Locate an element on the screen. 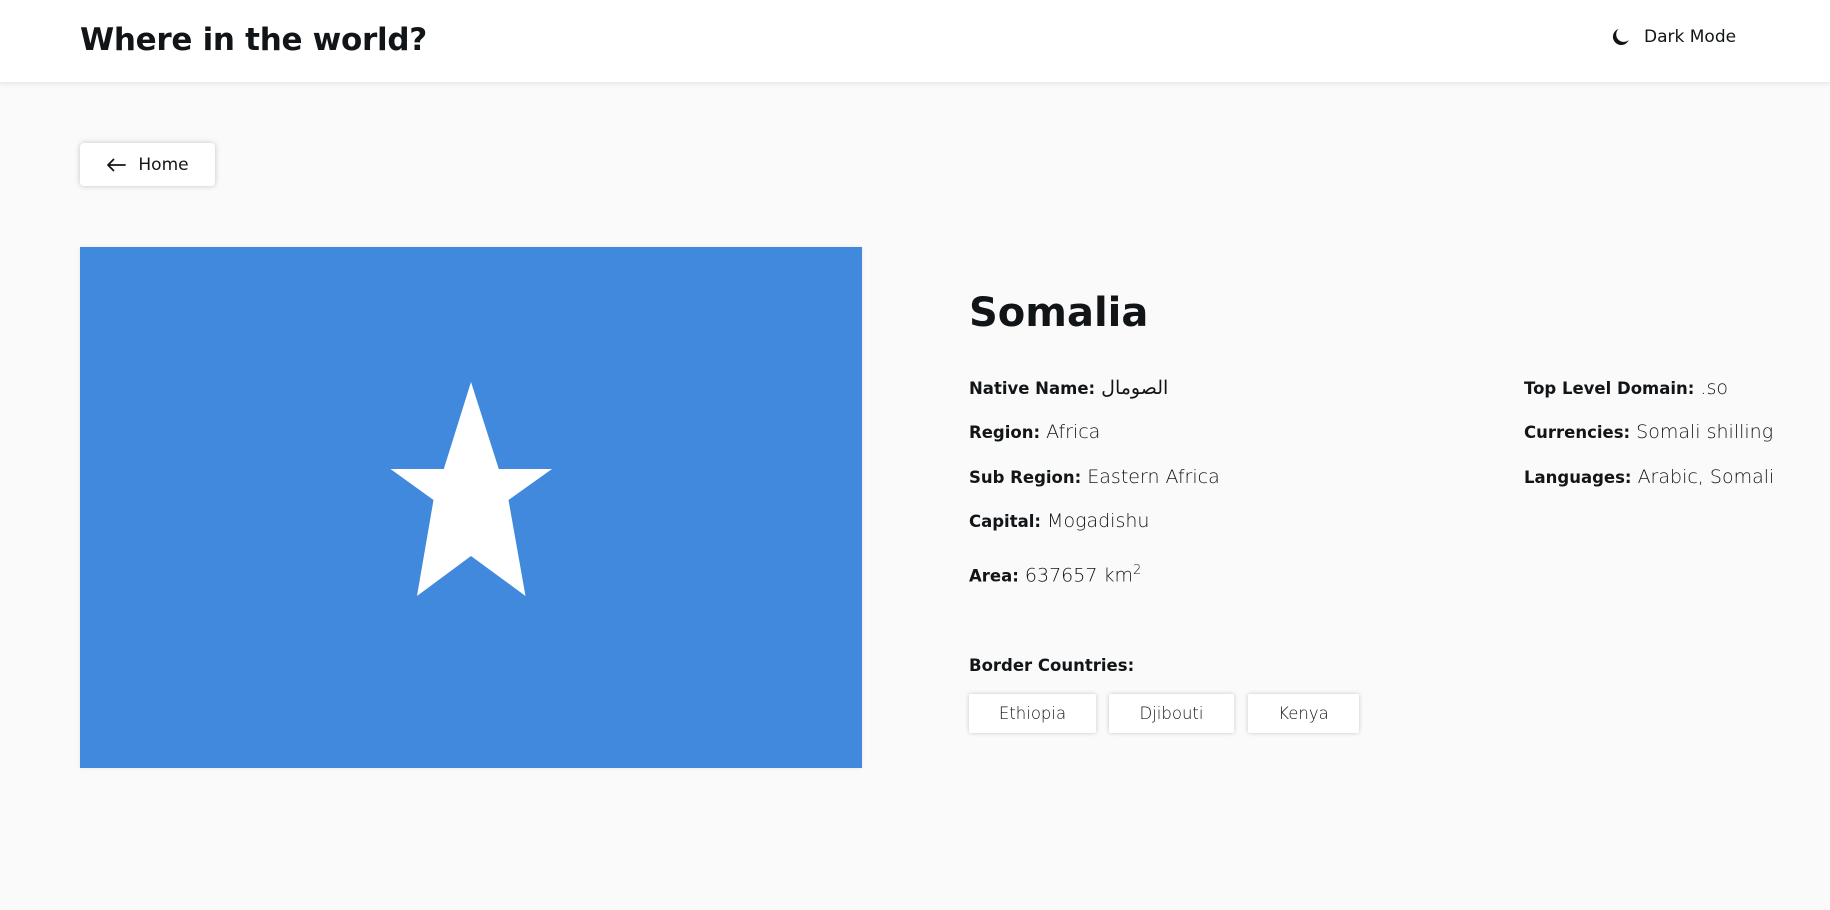 This screenshot has width=1830, height=910. app-title: Where in the world? is located at coordinates (253, 40).